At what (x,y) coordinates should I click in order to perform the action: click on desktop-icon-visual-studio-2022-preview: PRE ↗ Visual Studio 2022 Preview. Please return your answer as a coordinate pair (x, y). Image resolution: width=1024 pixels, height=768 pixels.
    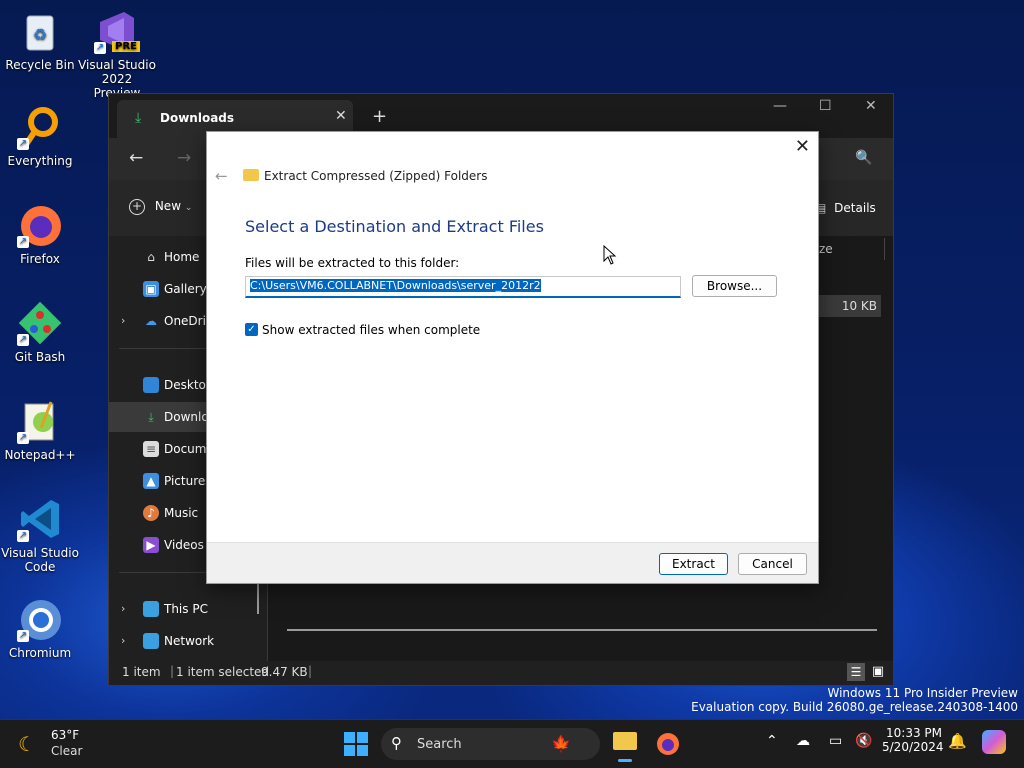
    Looking at the image, I should click on (117, 54).